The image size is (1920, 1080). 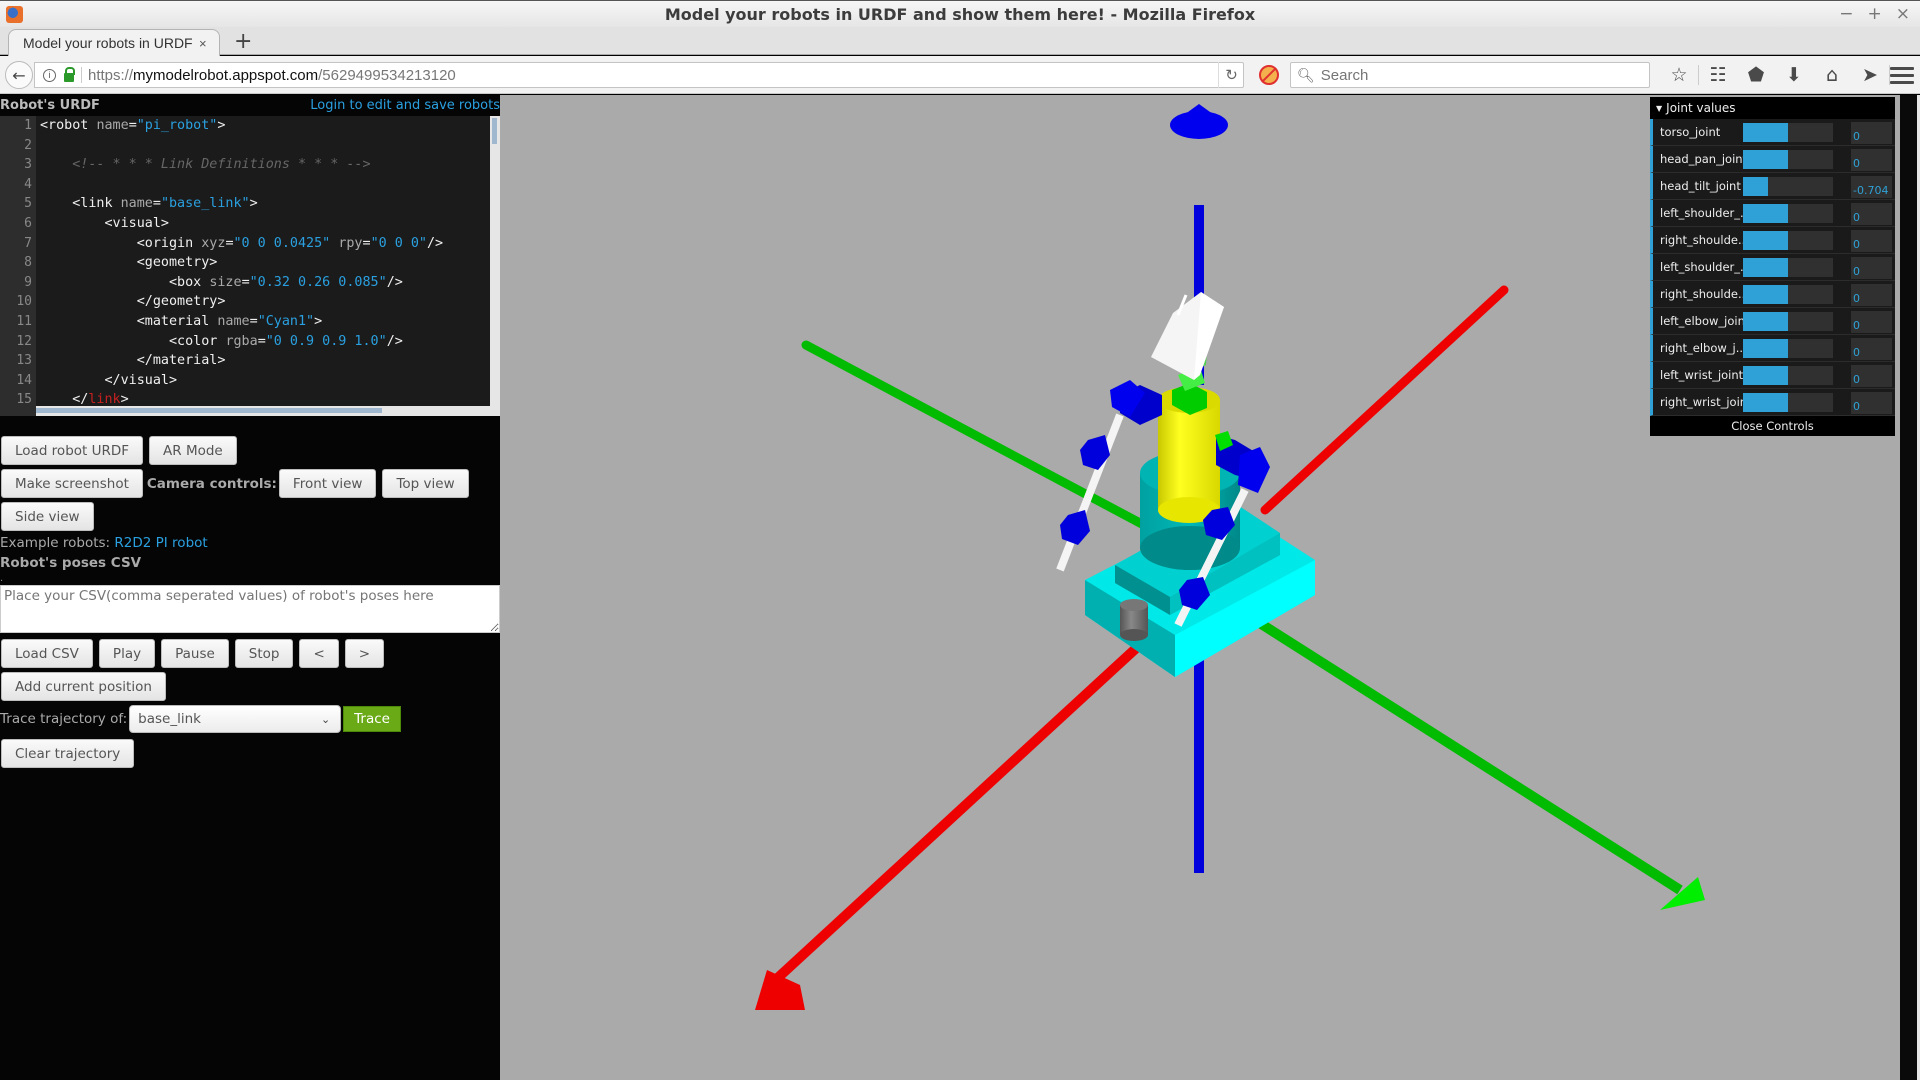 I want to click on url-path: /5629499534213120, so click(x=387, y=75).